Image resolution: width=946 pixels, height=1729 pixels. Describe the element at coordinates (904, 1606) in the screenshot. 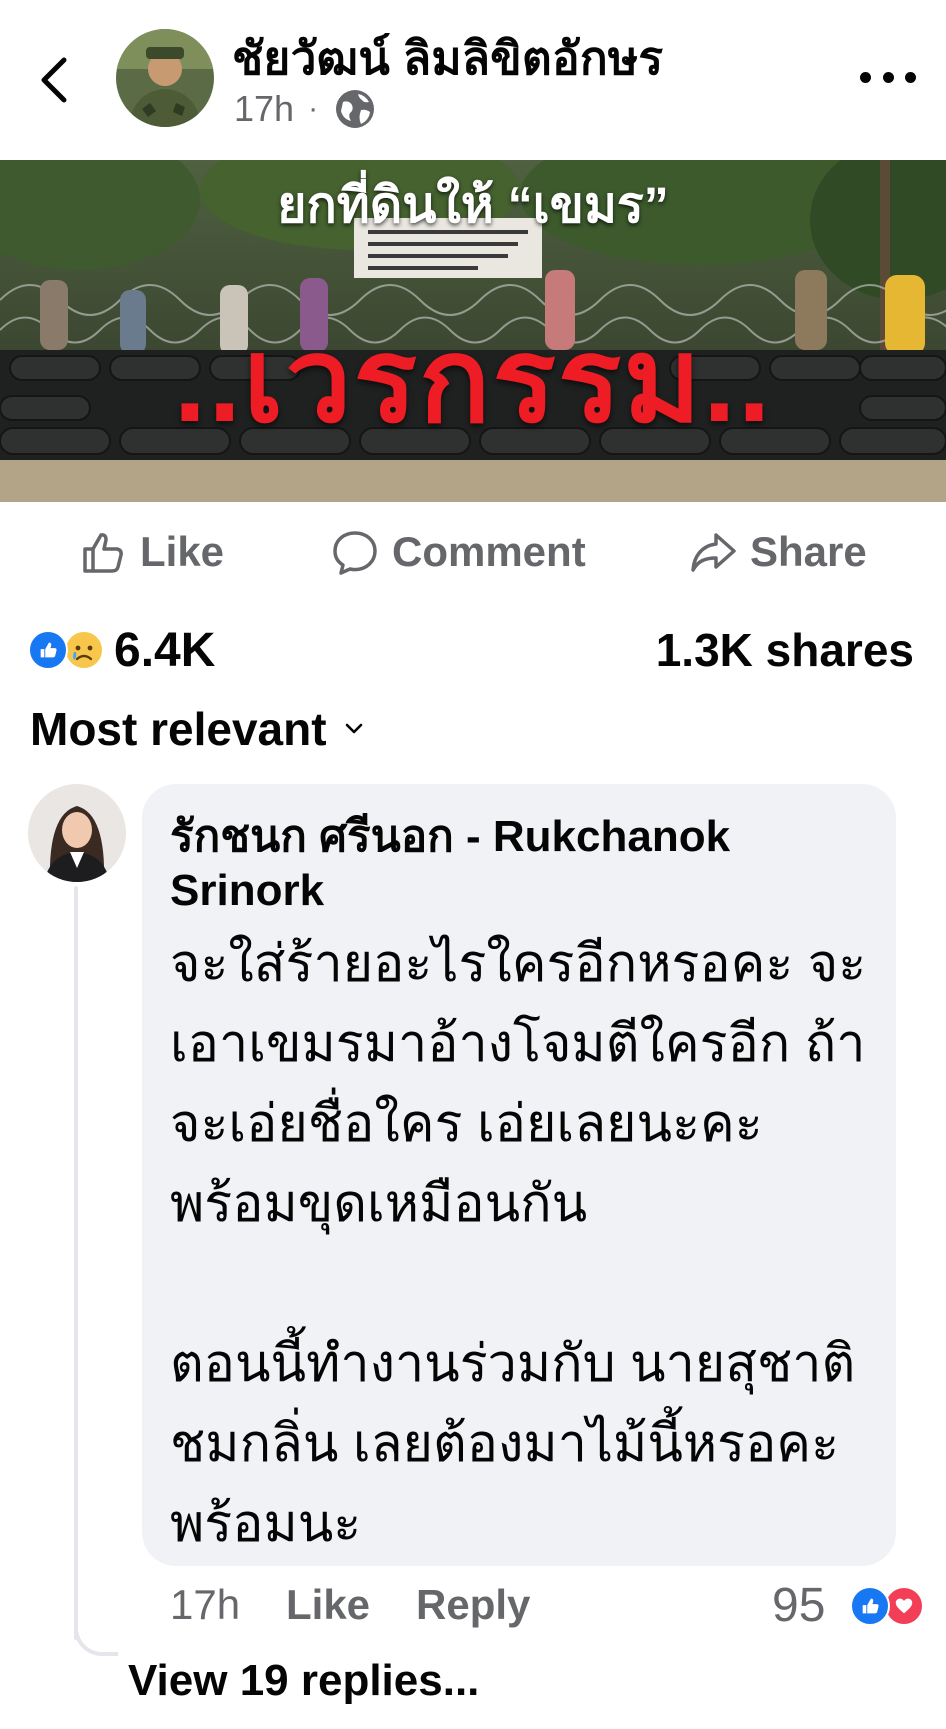

I see `love-reaction-icon` at that location.